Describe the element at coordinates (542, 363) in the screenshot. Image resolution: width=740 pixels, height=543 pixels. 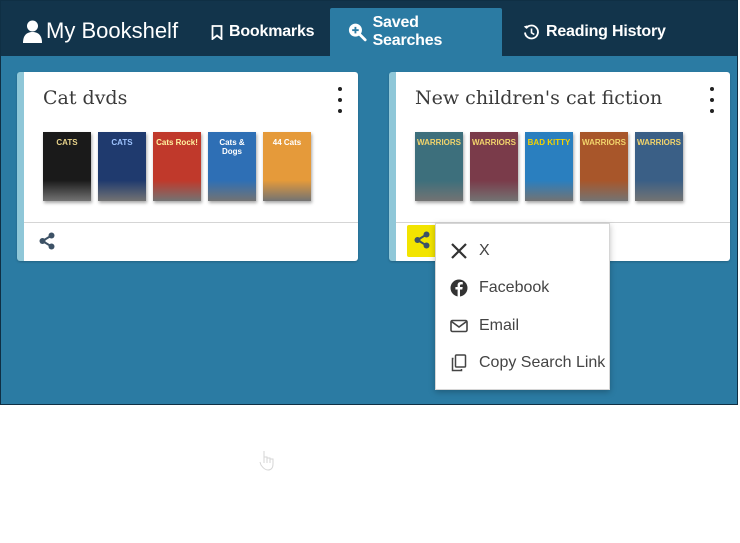
I see `menu-item-label: Copy Search Link` at that location.